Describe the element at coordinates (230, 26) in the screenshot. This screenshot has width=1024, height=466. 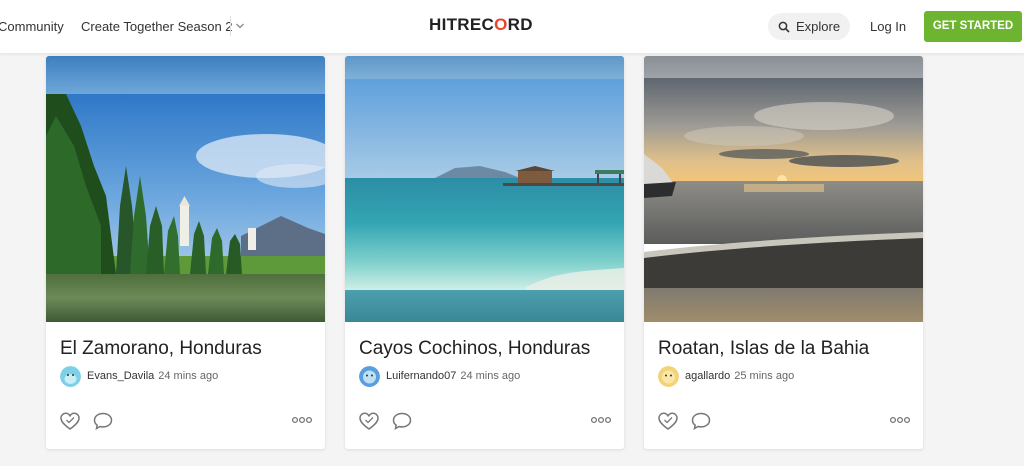
I see `nav-divider` at that location.